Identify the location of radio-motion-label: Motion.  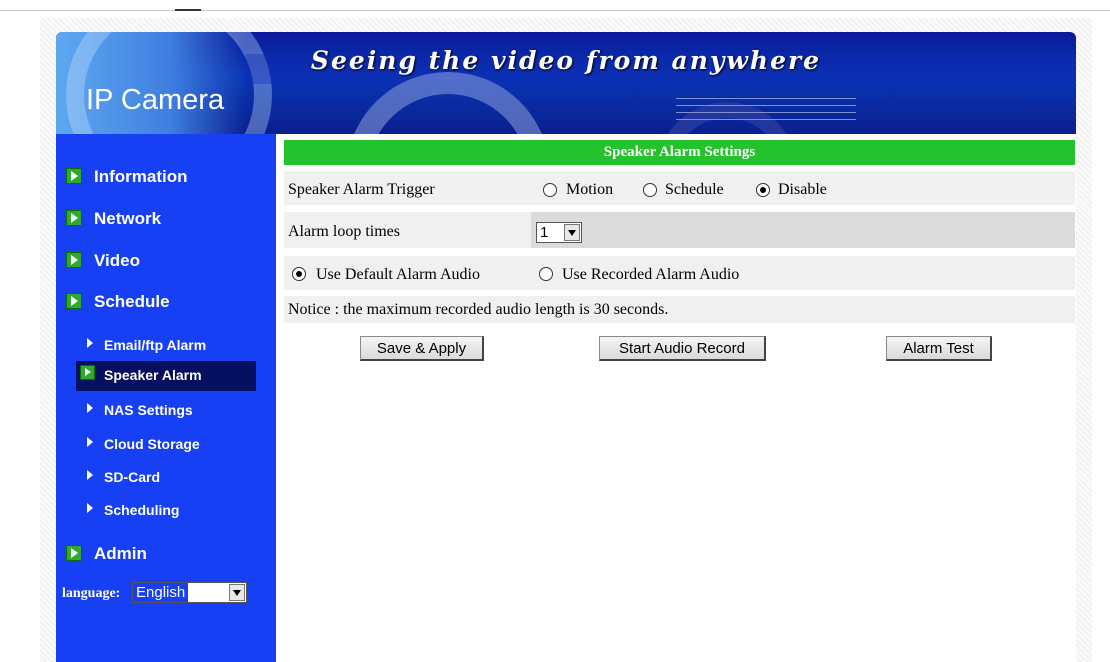
(590, 189).